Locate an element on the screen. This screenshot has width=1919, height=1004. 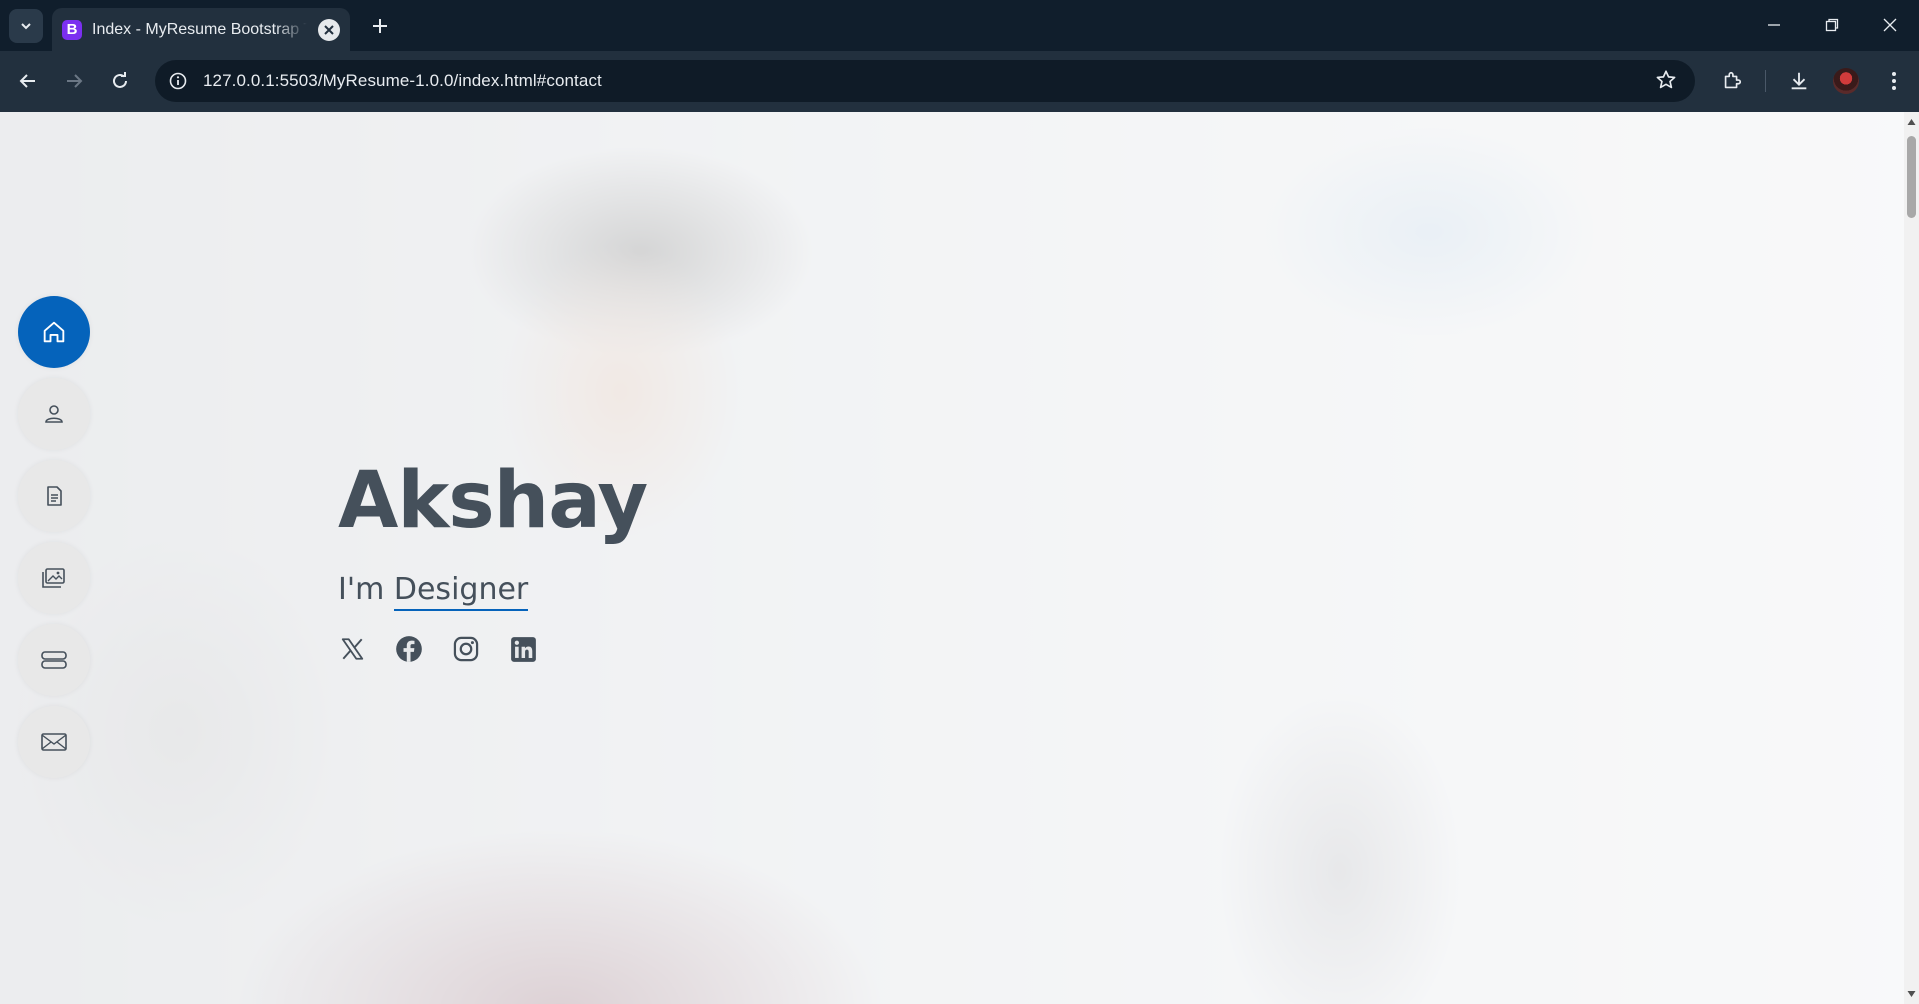
house-icon is located at coordinates (54, 332).